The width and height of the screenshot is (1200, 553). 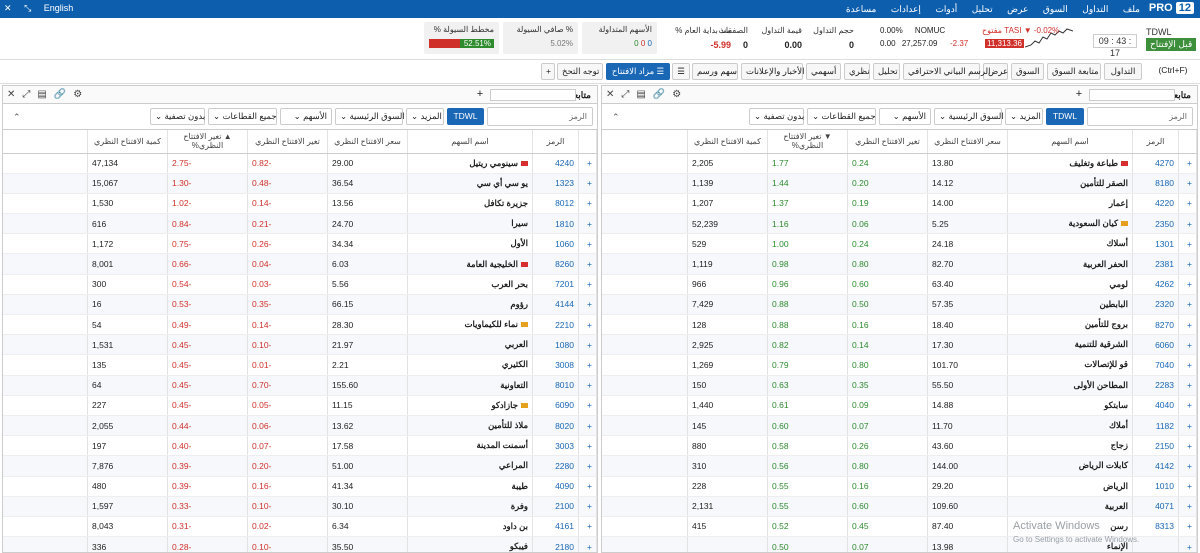 What do you see at coordinates (905, 116) in the screenshot?
I see `stocks-filter: ⌄ الأسهم` at bounding box center [905, 116].